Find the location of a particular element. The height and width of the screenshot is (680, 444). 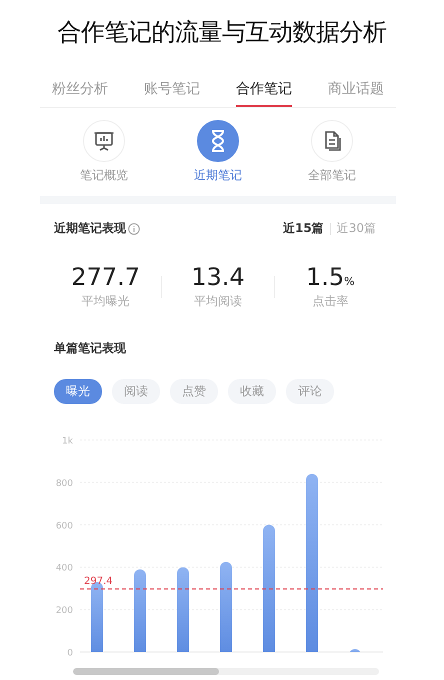

metric-chip: 点赞 is located at coordinates (194, 391).